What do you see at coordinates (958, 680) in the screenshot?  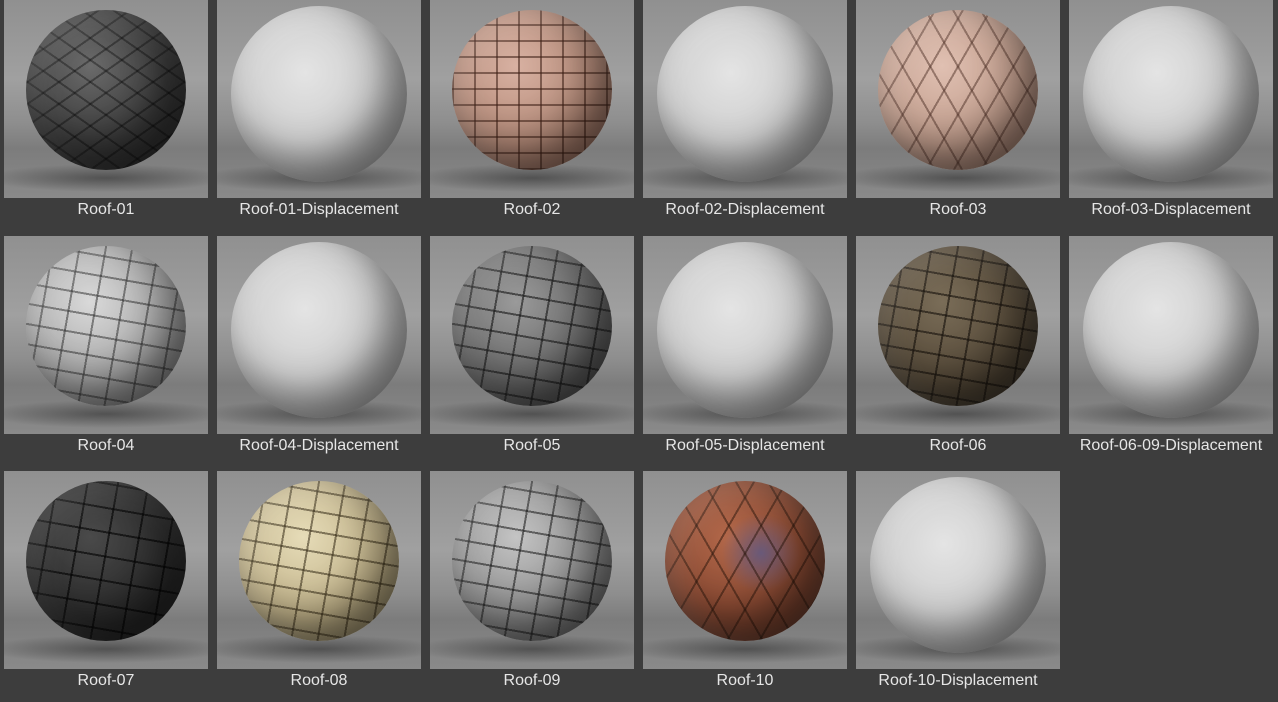 I see `thumbnail-label: Roof-10-Displacement` at bounding box center [958, 680].